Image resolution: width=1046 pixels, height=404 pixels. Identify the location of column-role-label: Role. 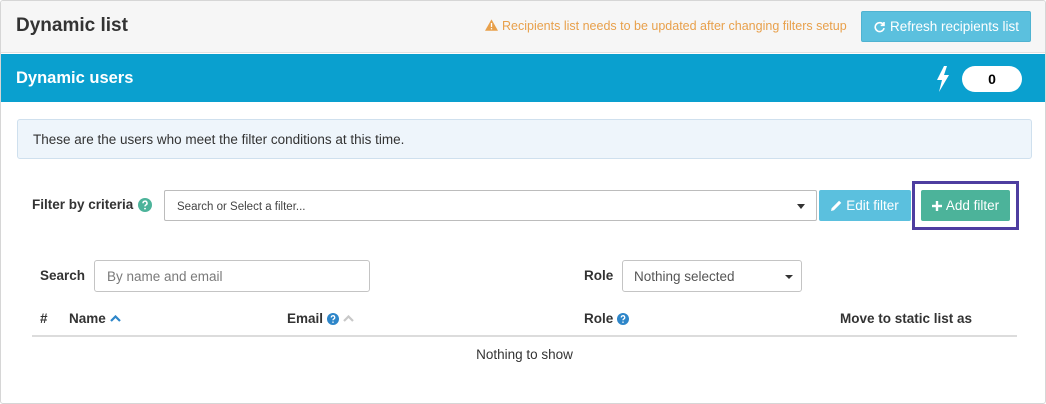
(599, 318).